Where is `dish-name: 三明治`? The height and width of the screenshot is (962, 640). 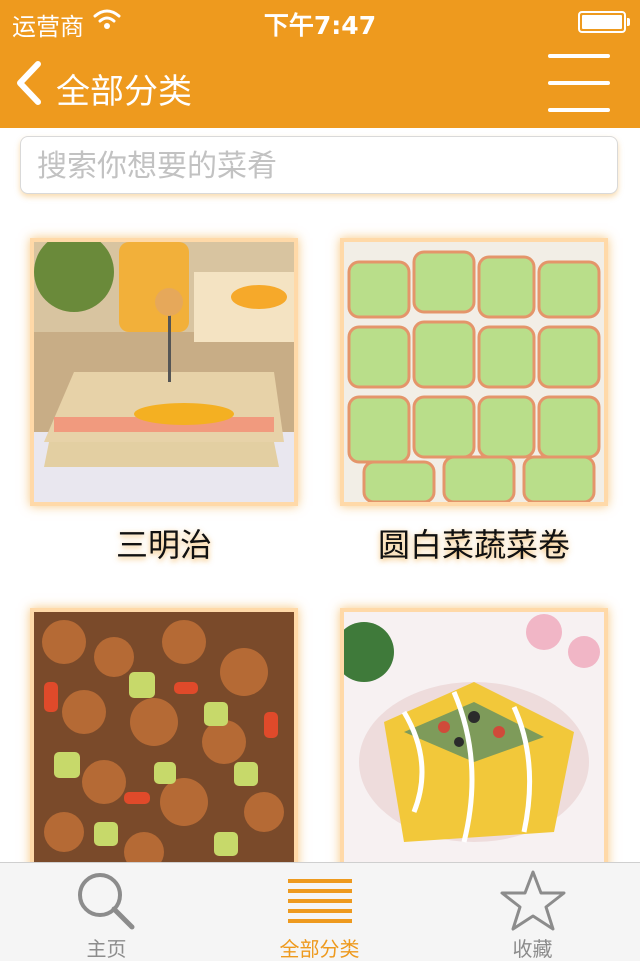 dish-name: 三明治 is located at coordinates (163, 545).